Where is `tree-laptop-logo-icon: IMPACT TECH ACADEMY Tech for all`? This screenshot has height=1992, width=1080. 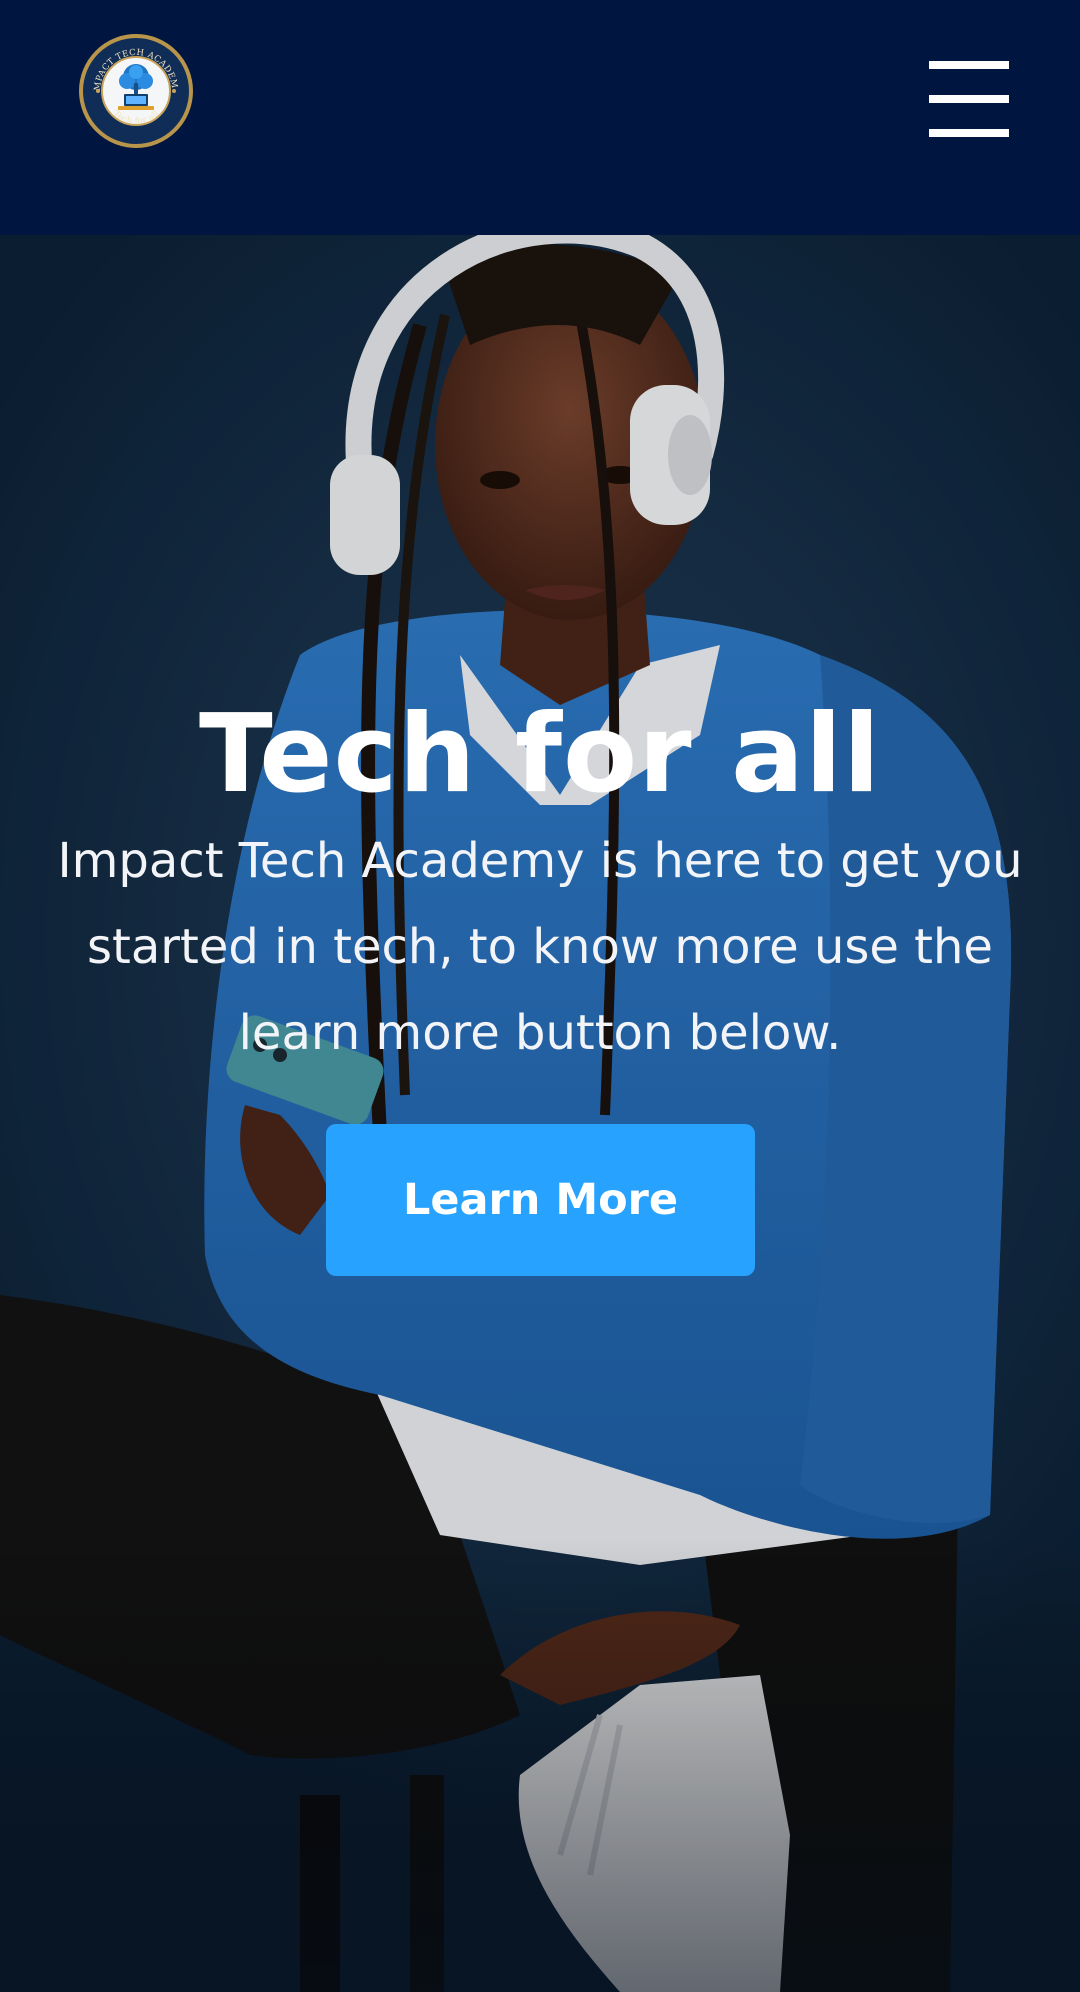
tree-laptop-logo-icon: IMPACT TECH ACADEMY Tech for all is located at coordinates (135, 90).